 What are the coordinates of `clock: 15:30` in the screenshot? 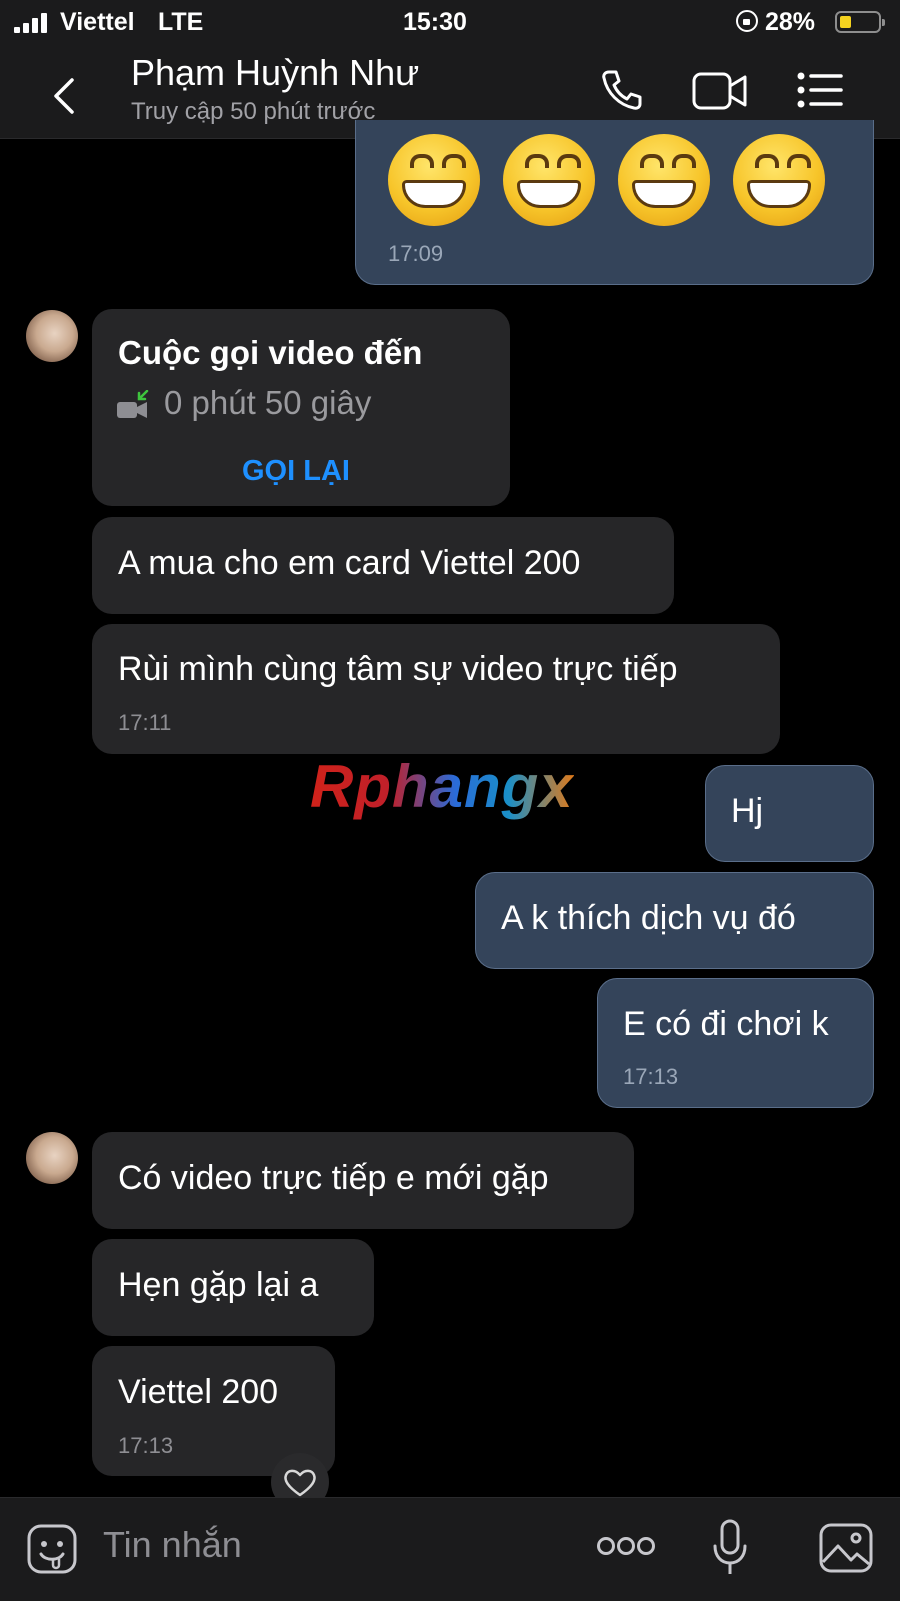 It's located at (435, 22).